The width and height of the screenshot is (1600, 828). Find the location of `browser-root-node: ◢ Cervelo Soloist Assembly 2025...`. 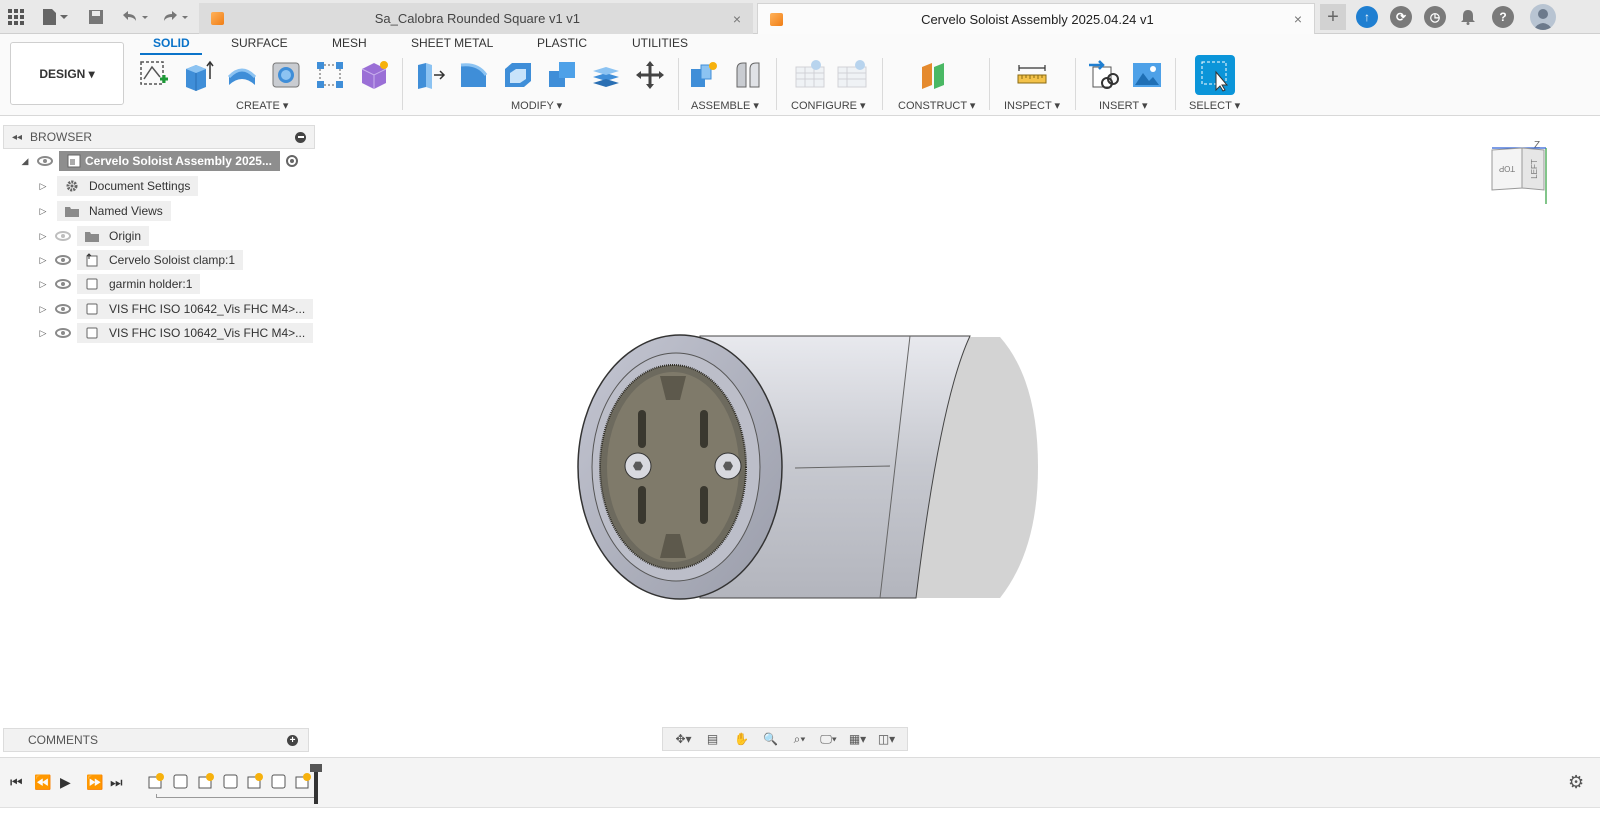

browser-root-node: ◢ Cervelo Soloist Assembly 2025... is located at coordinates (158, 161).